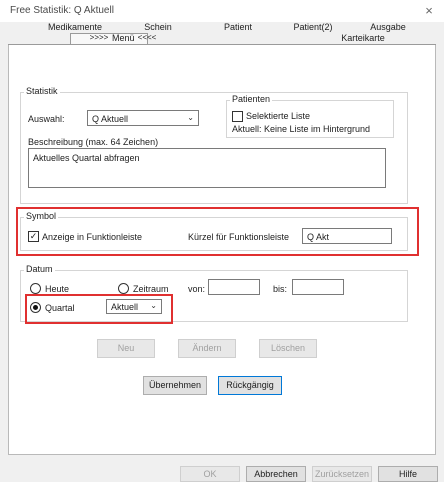 The width and height of the screenshot is (444, 482). Describe the element at coordinates (429, 11) in the screenshot. I see `close-icon: ×` at that location.